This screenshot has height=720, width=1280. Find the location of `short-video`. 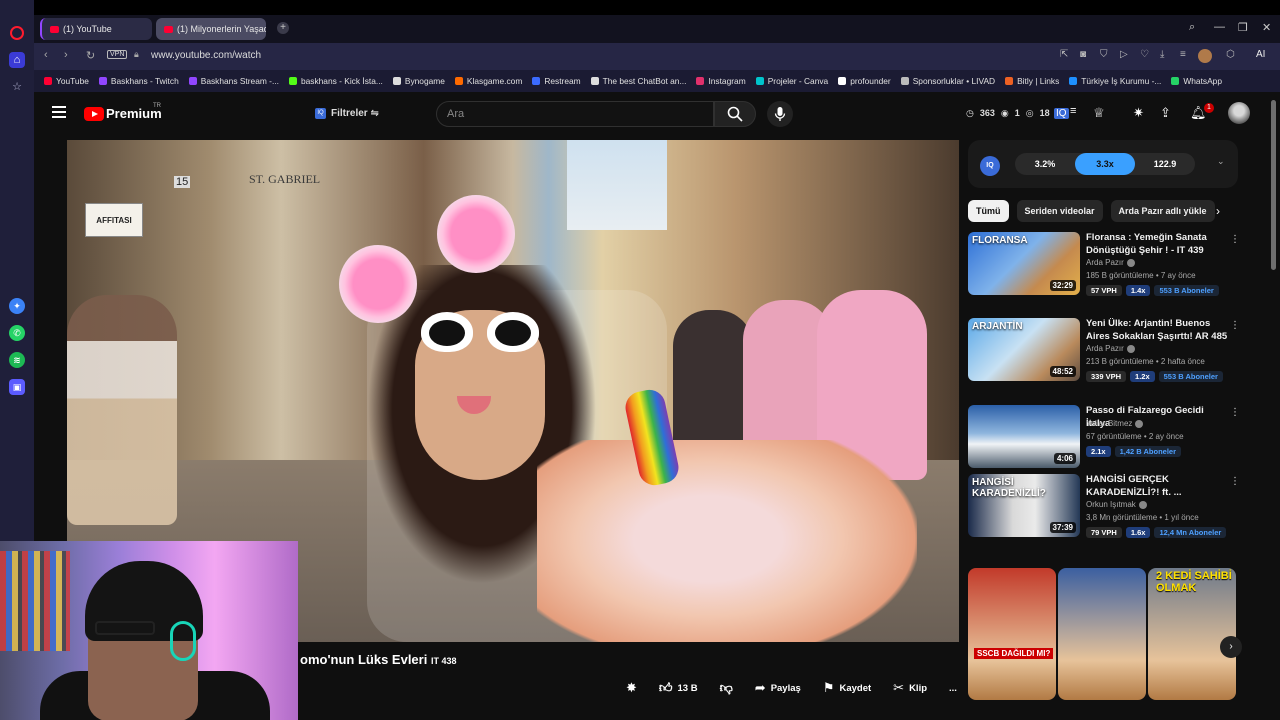

short-video is located at coordinates (1102, 634).